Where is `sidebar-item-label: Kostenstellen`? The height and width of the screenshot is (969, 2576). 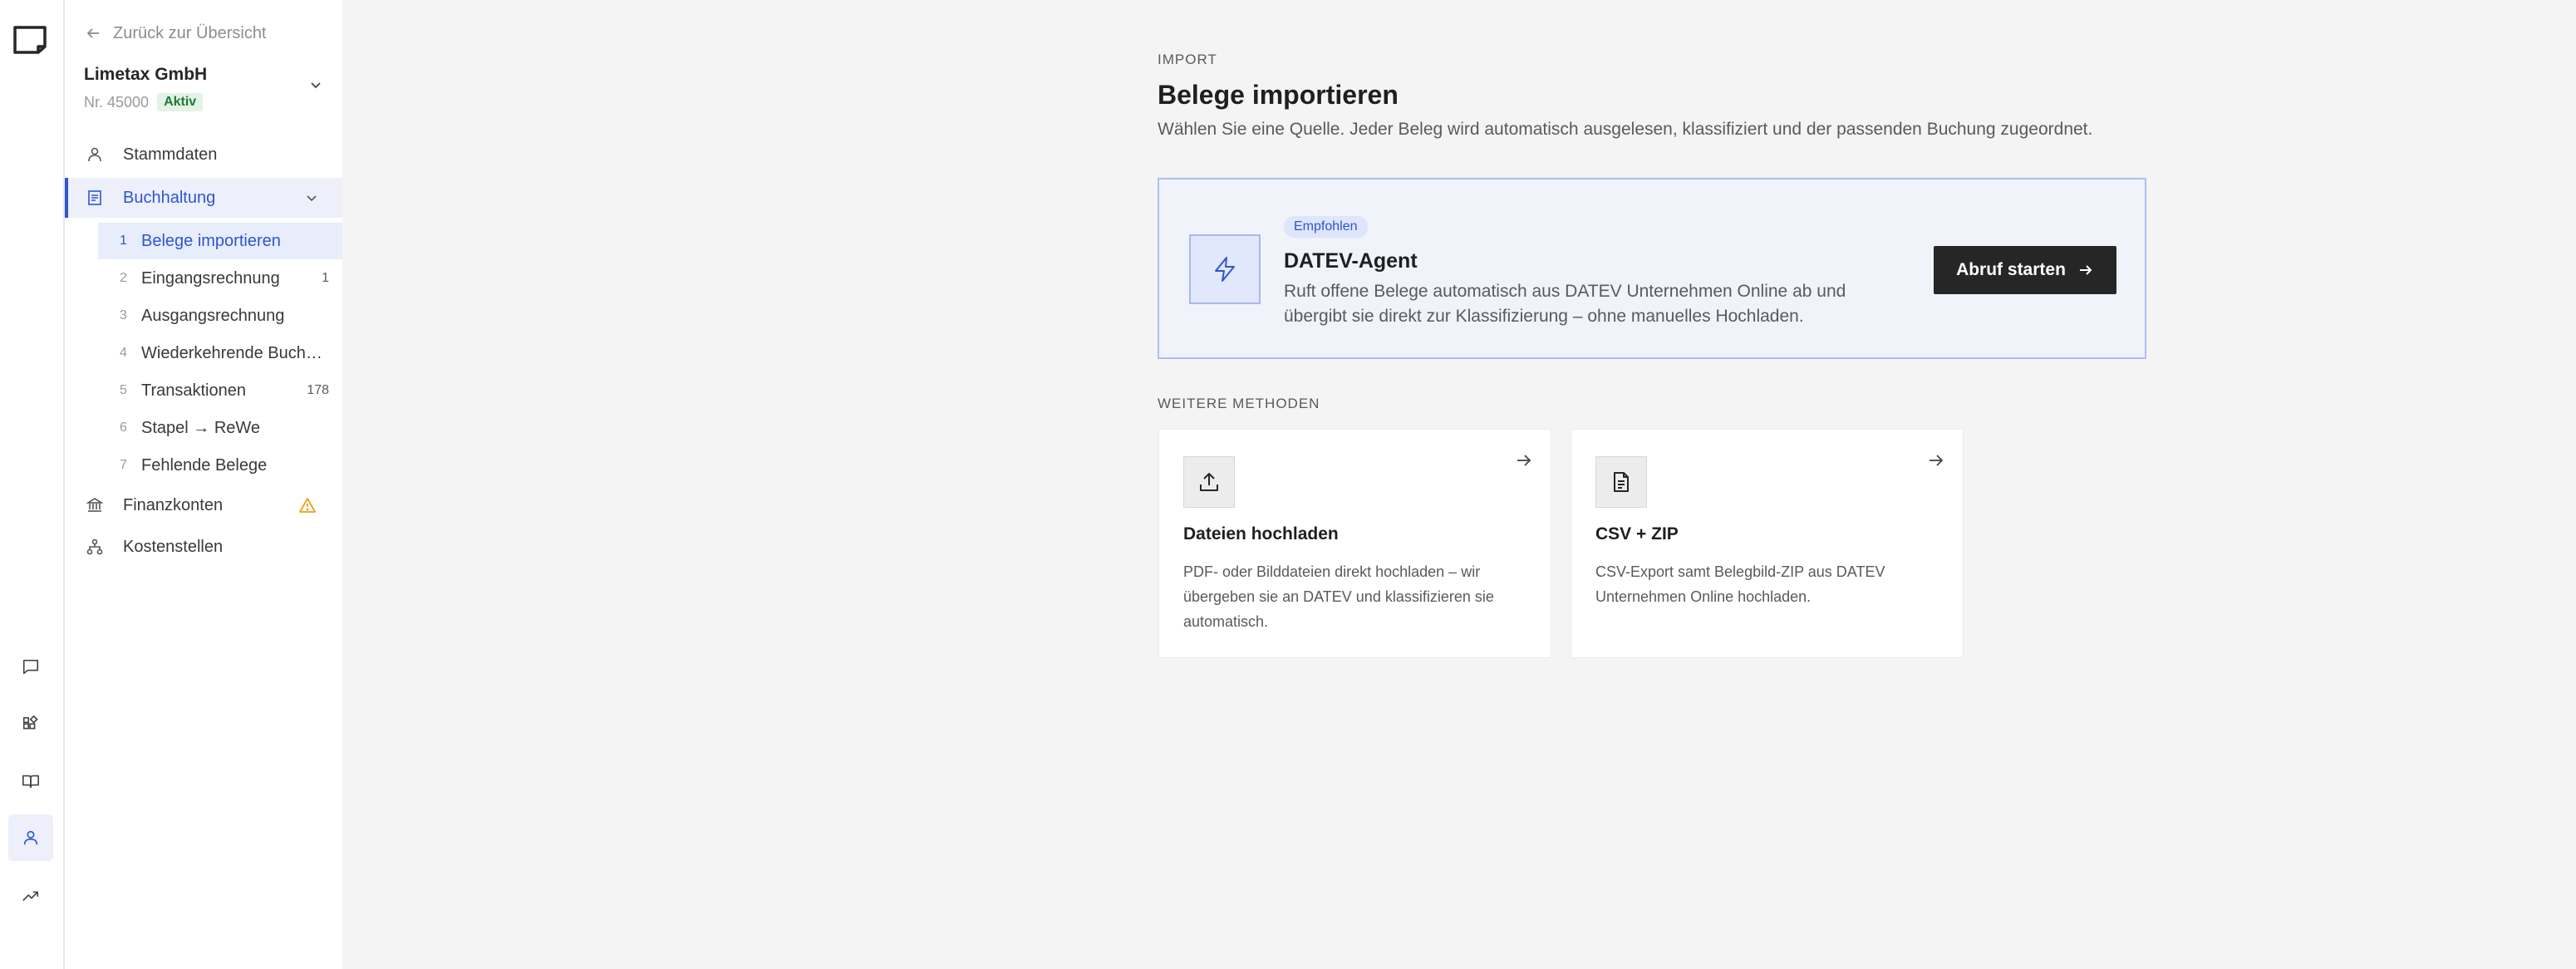
sidebar-item-label: Kostenstellen is located at coordinates (173, 546).